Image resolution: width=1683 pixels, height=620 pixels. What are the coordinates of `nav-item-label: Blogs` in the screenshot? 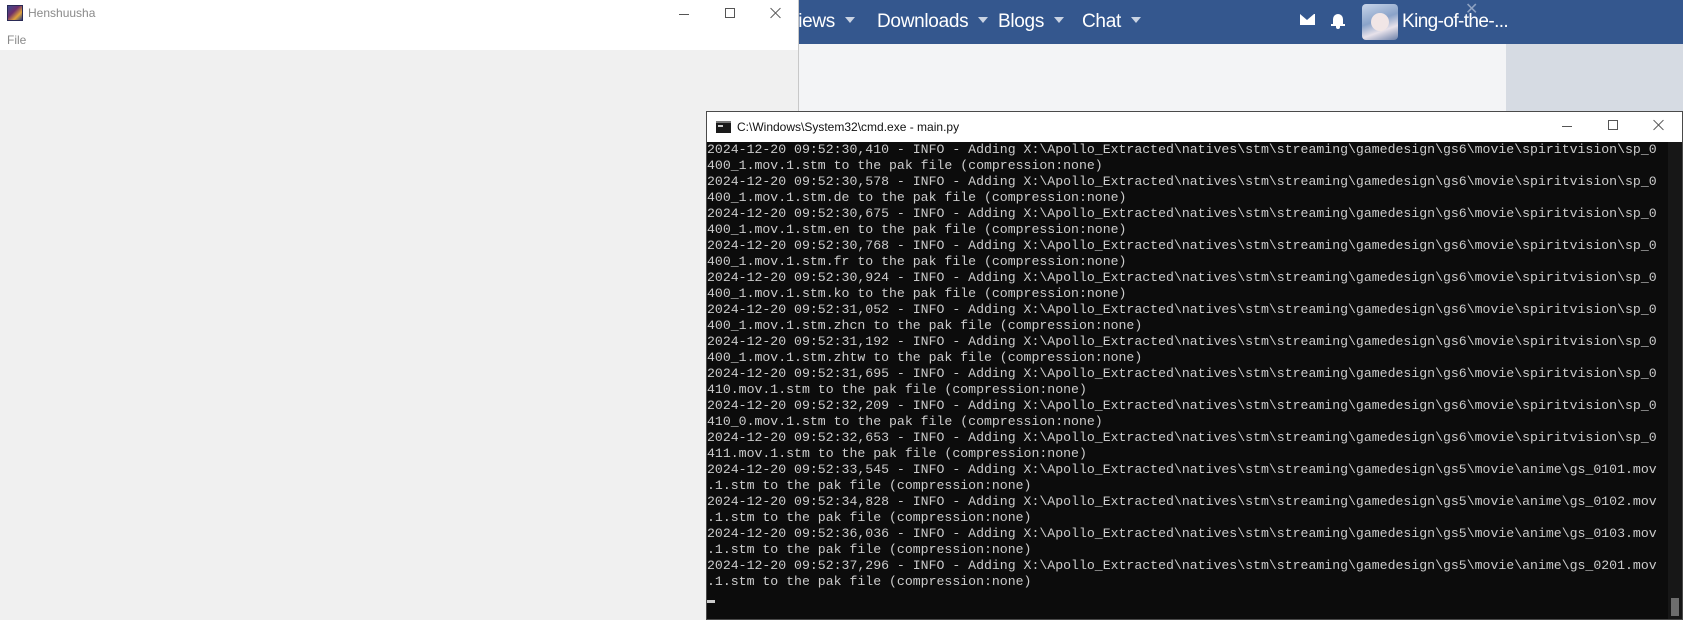 It's located at (1021, 21).